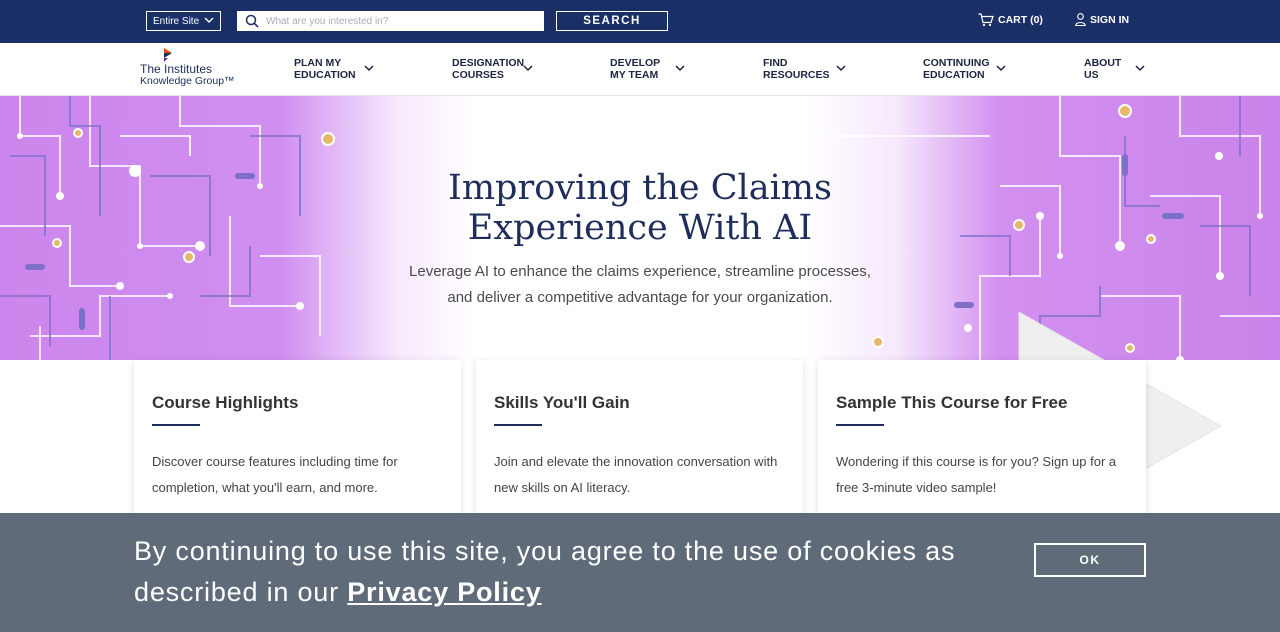 Image resolution: width=1280 pixels, height=632 pixels. What do you see at coordinates (796, 75) in the screenshot?
I see `nav-label-line2: RESOURCES` at bounding box center [796, 75].